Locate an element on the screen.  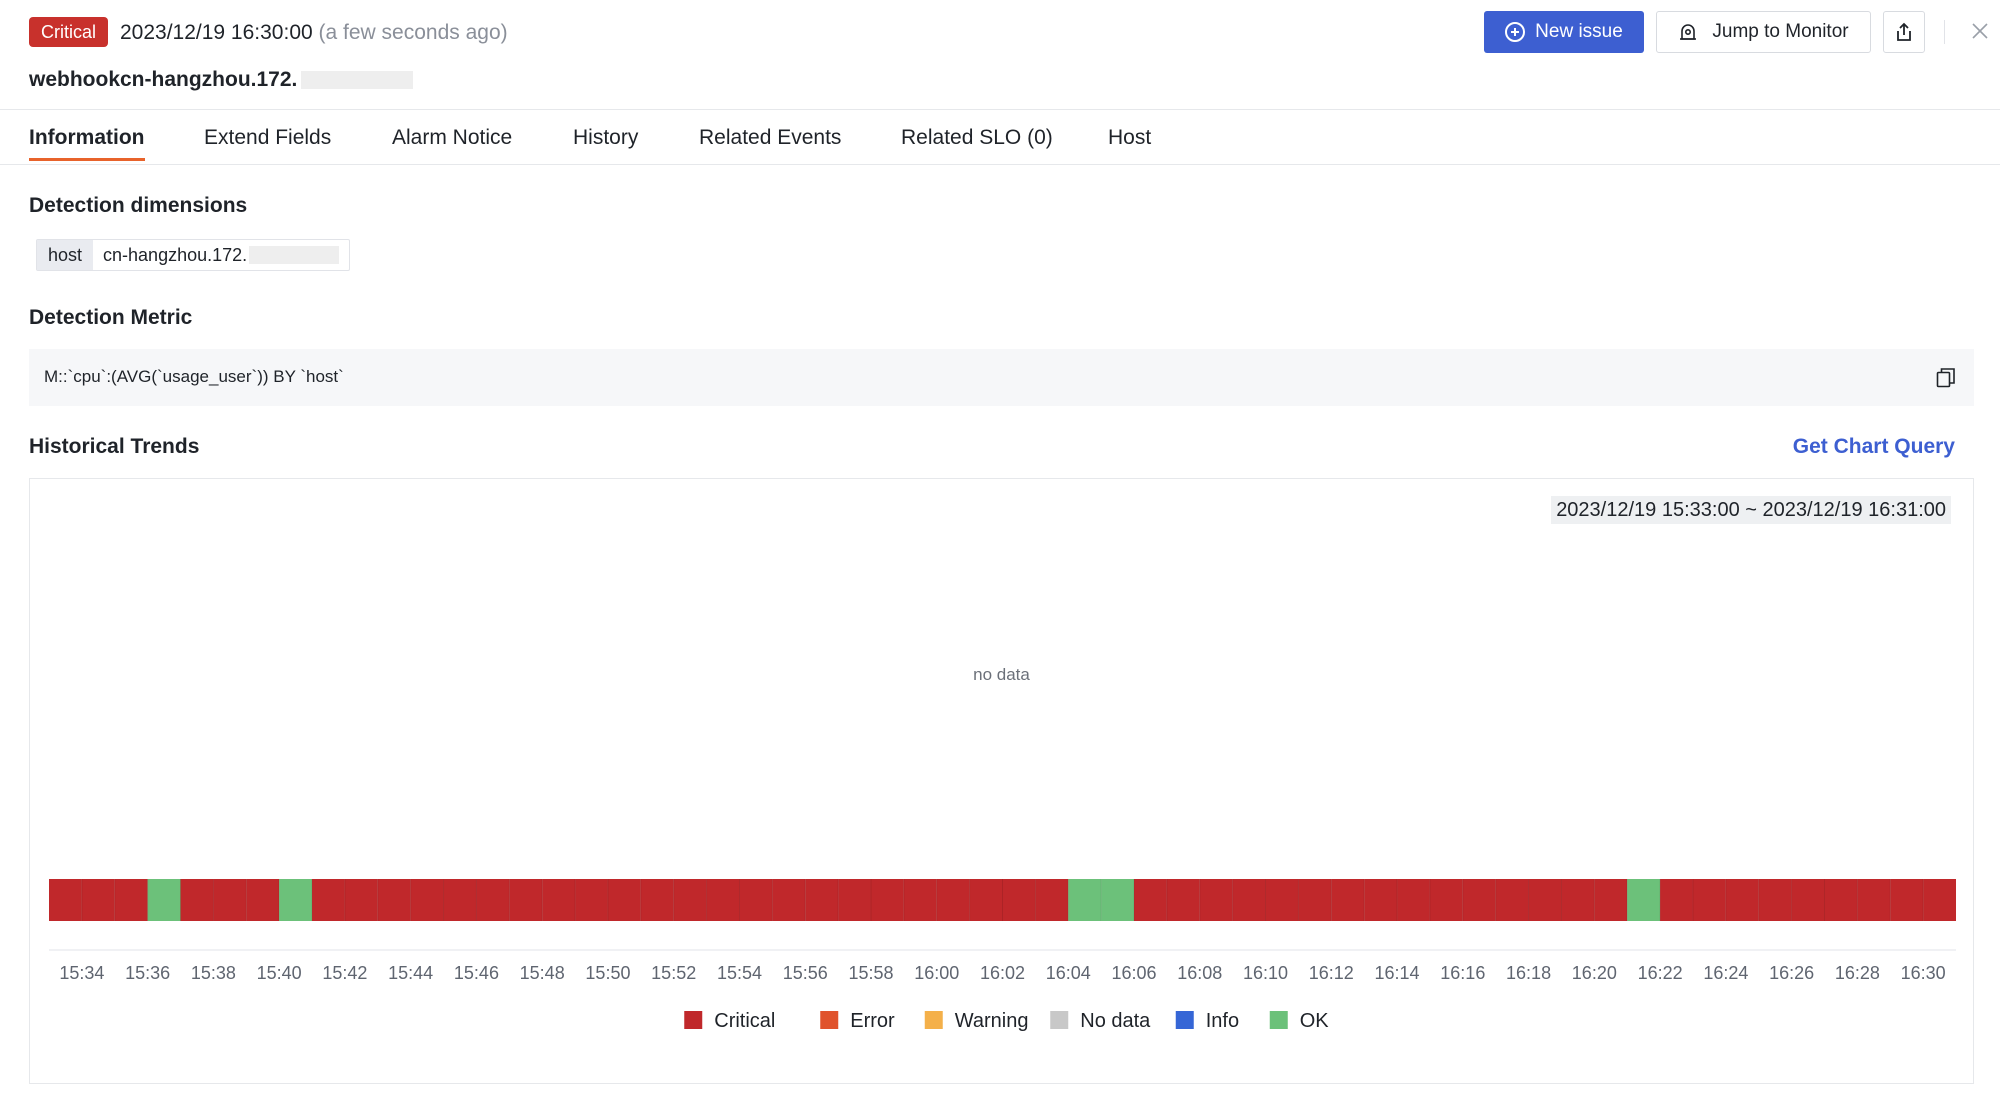
legend-label-info: Info is located at coordinates (1222, 1021).